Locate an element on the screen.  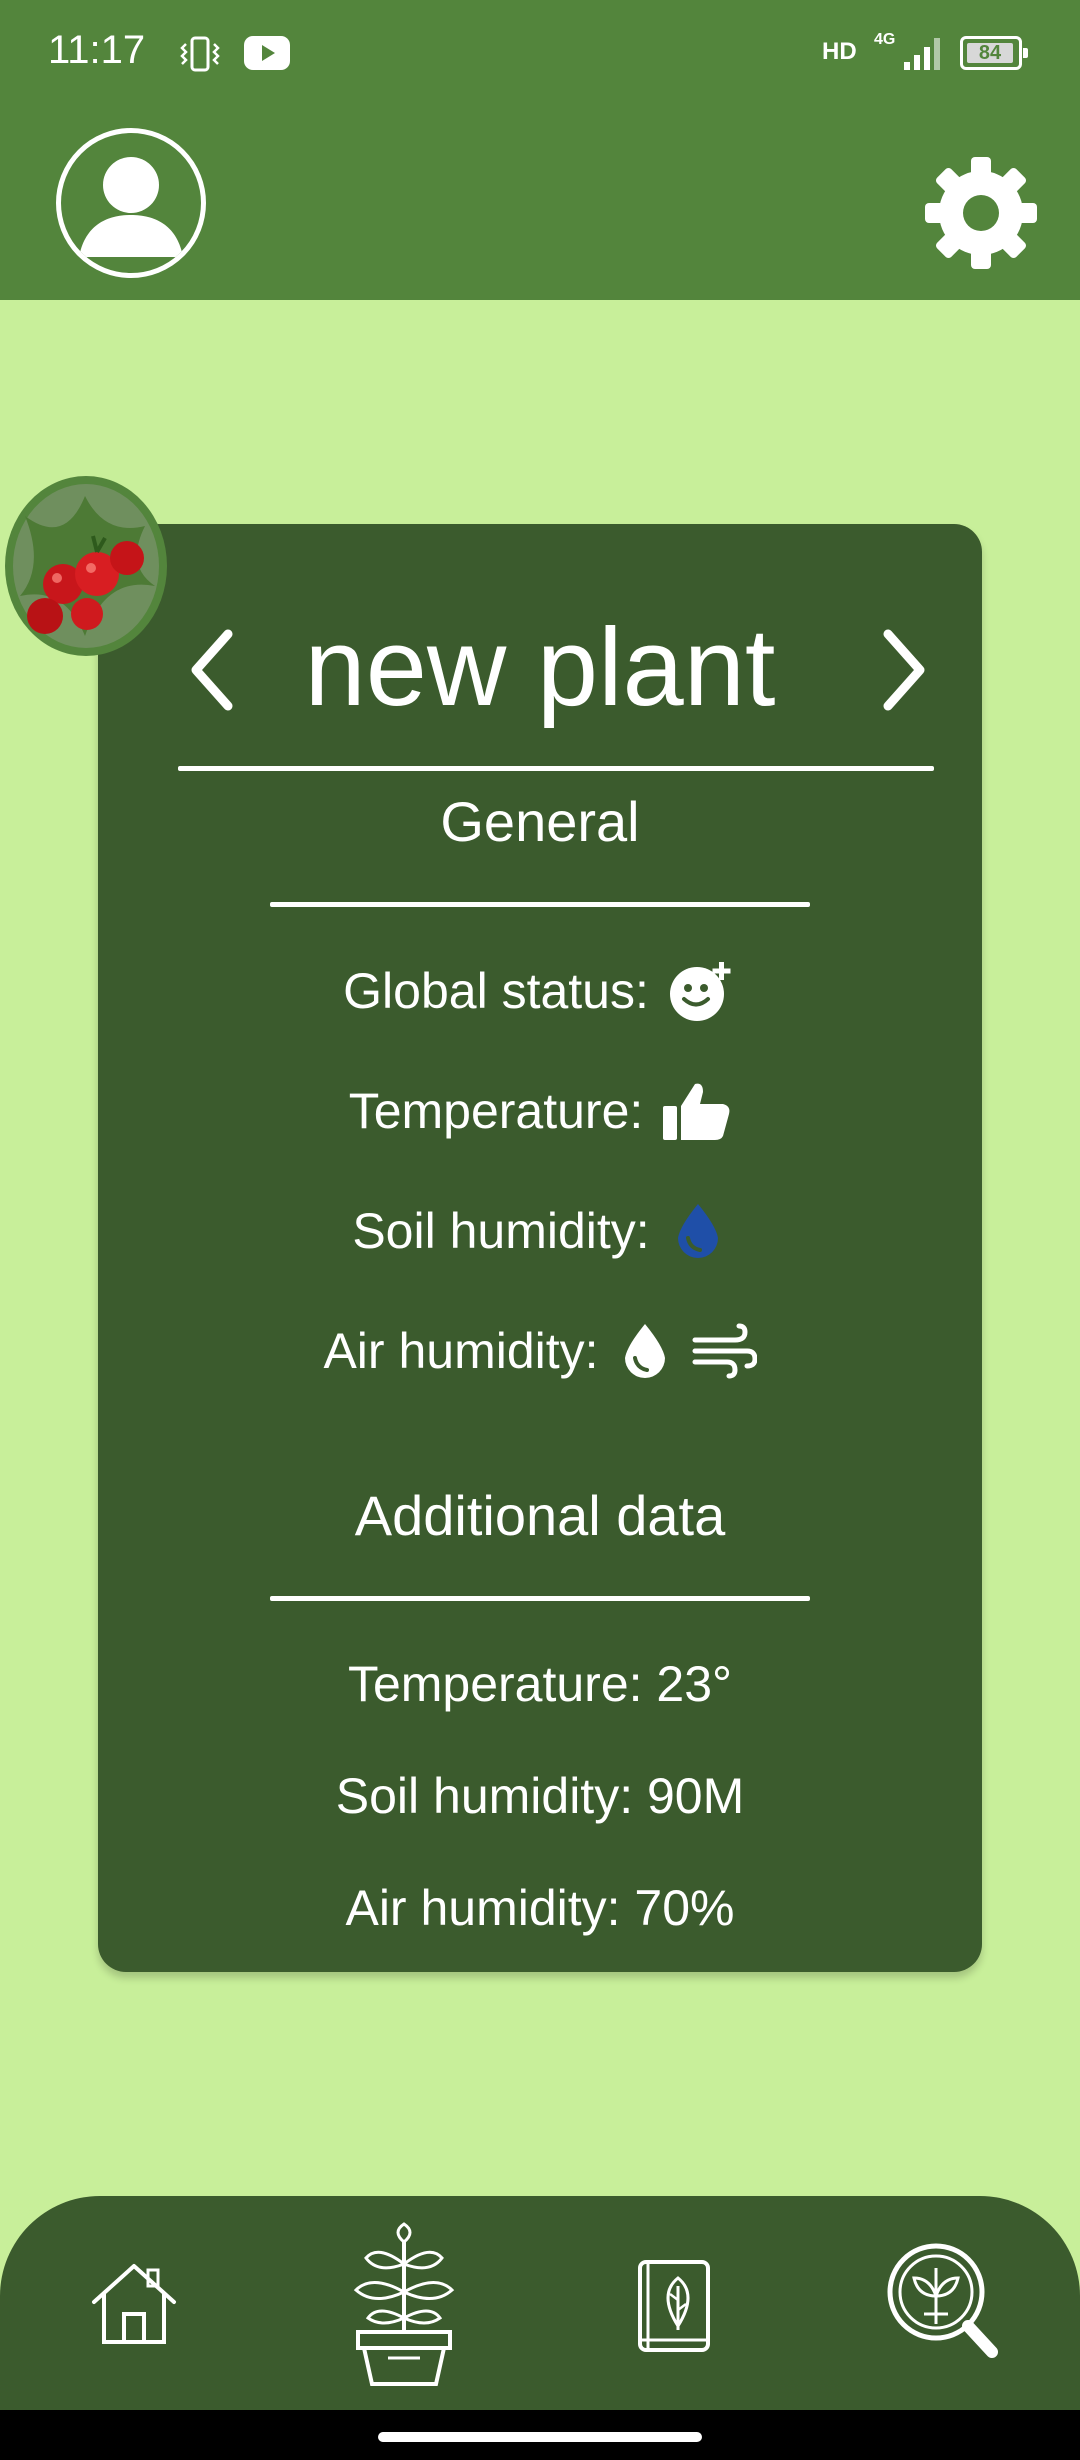
gesture-home-bar is located at coordinates (540, 2437).